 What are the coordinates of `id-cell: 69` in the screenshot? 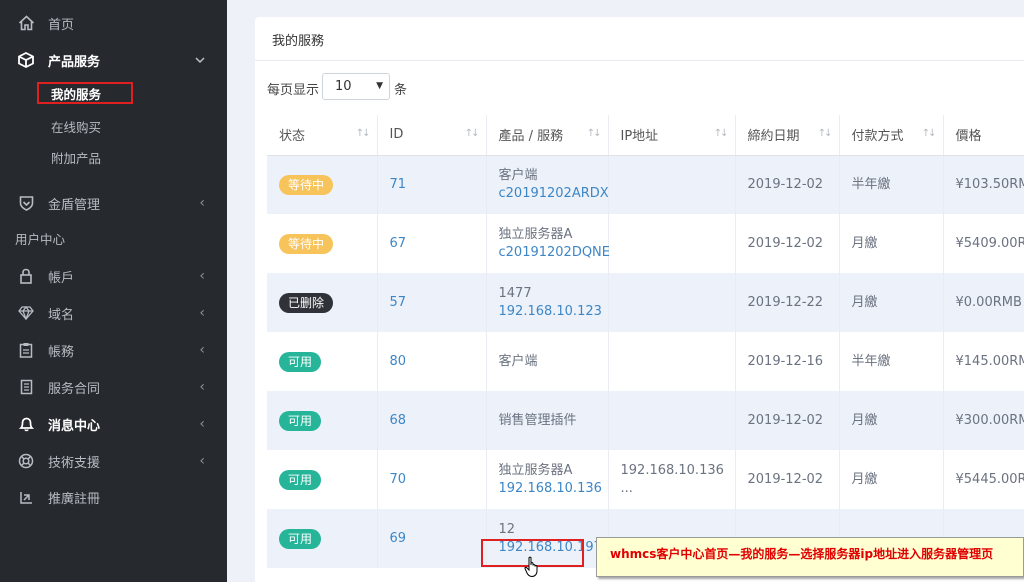 It's located at (432, 538).